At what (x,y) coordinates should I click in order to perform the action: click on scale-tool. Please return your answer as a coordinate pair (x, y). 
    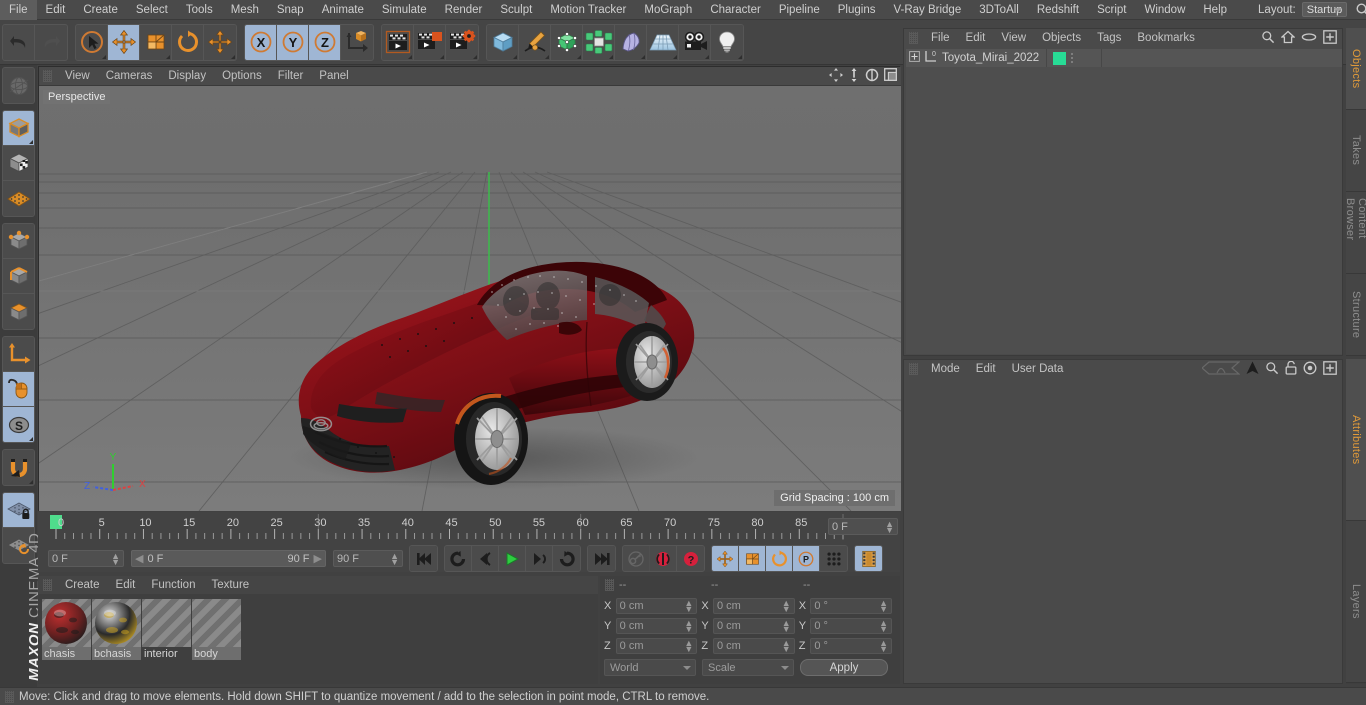
    Looking at the image, I should click on (156, 42).